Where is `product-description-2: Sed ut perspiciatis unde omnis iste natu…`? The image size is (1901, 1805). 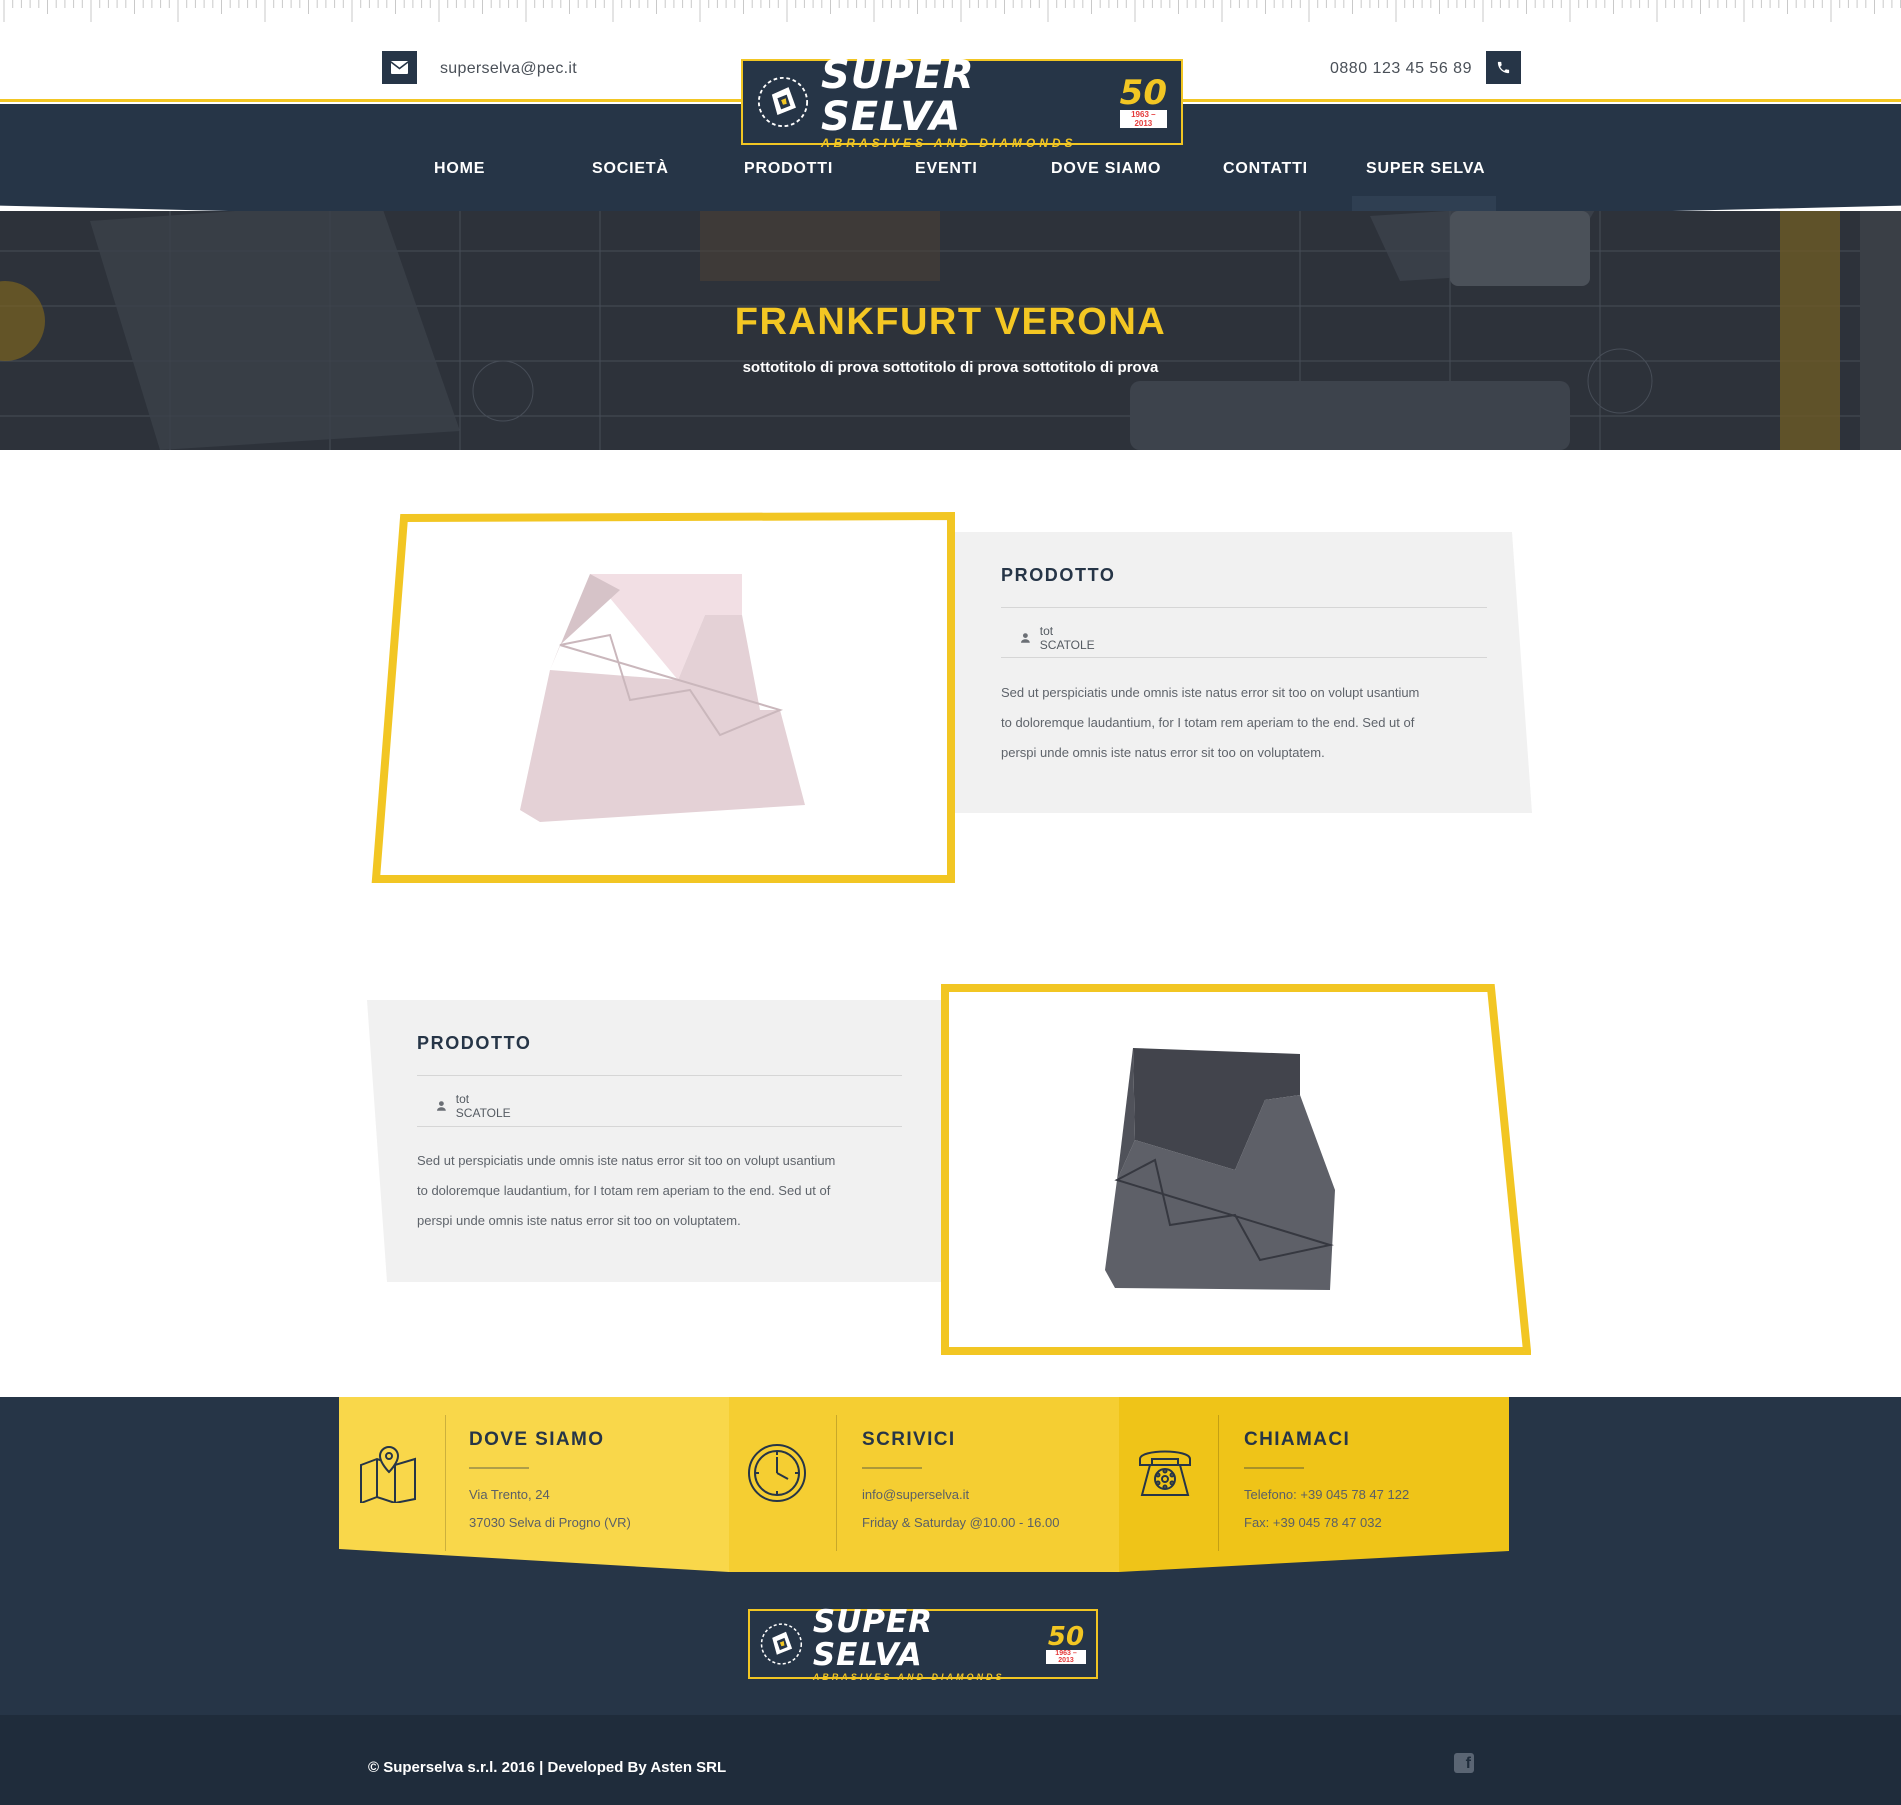
product-description-2: Sed ut perspiciatis unde omnis iste natu… is located at coordinates (662, 1191).